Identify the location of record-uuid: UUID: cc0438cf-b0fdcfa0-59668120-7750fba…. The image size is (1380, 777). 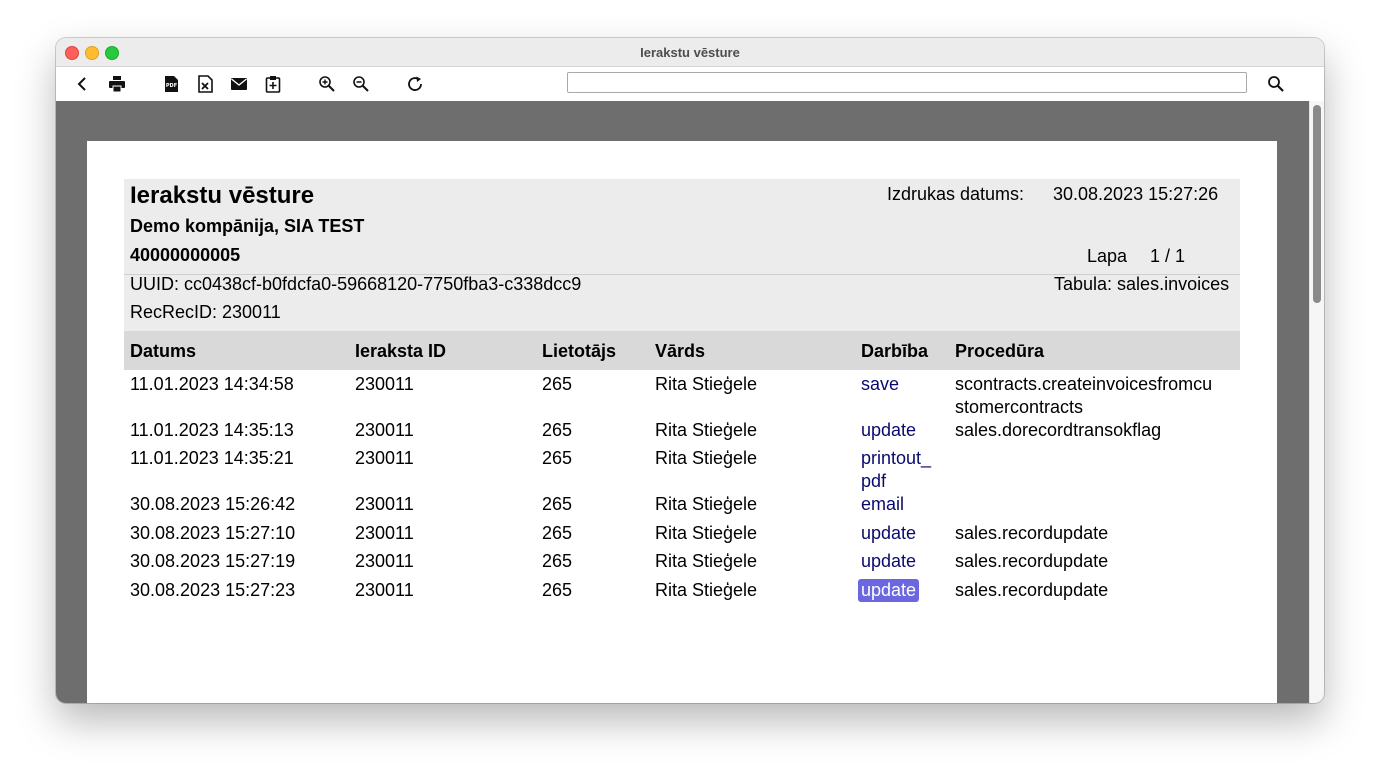
(356, 284).